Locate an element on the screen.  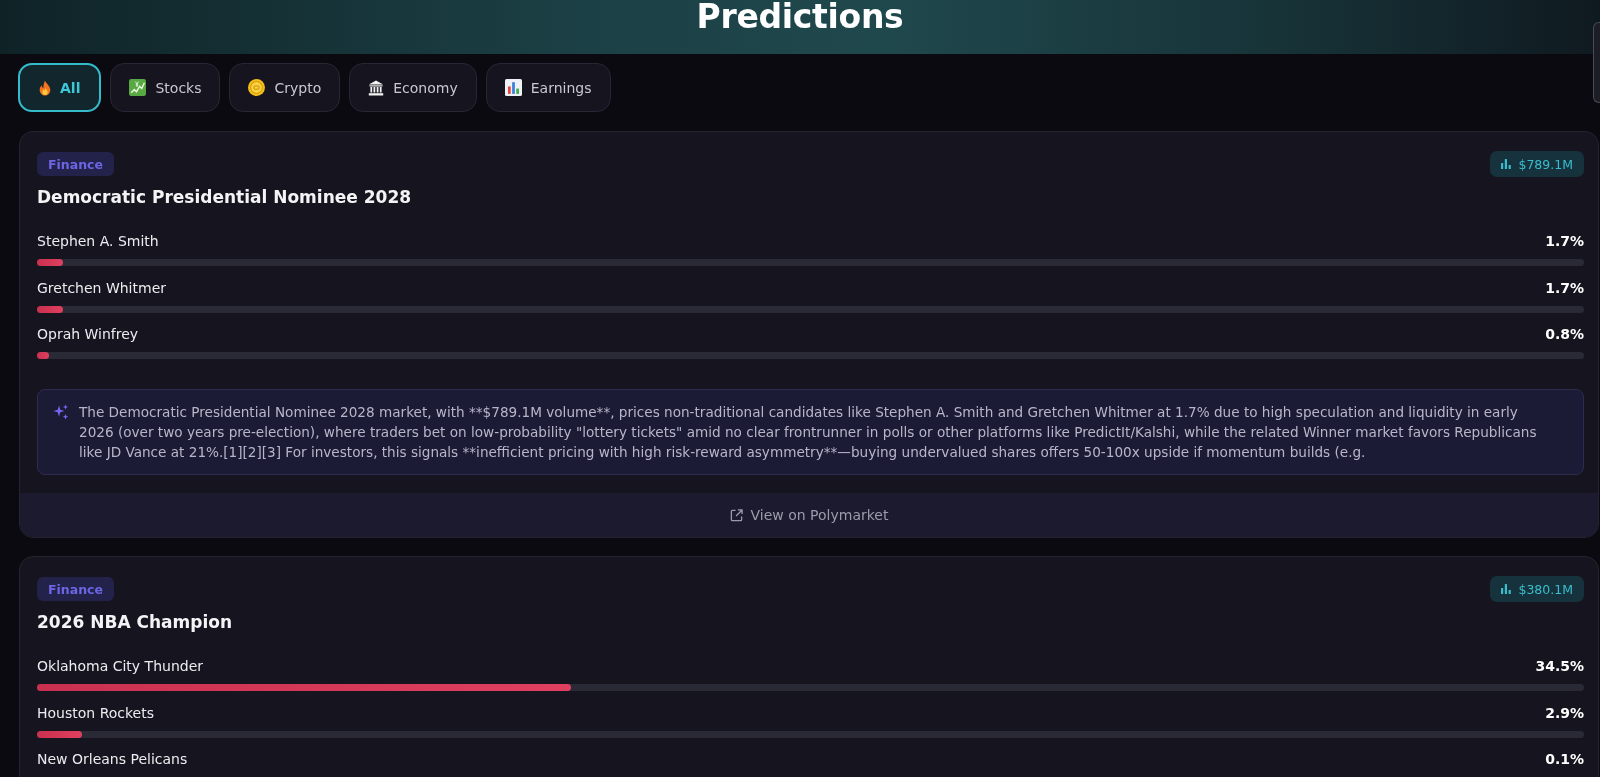
scrollbar-thumb is located at coordinates (1596, 62).